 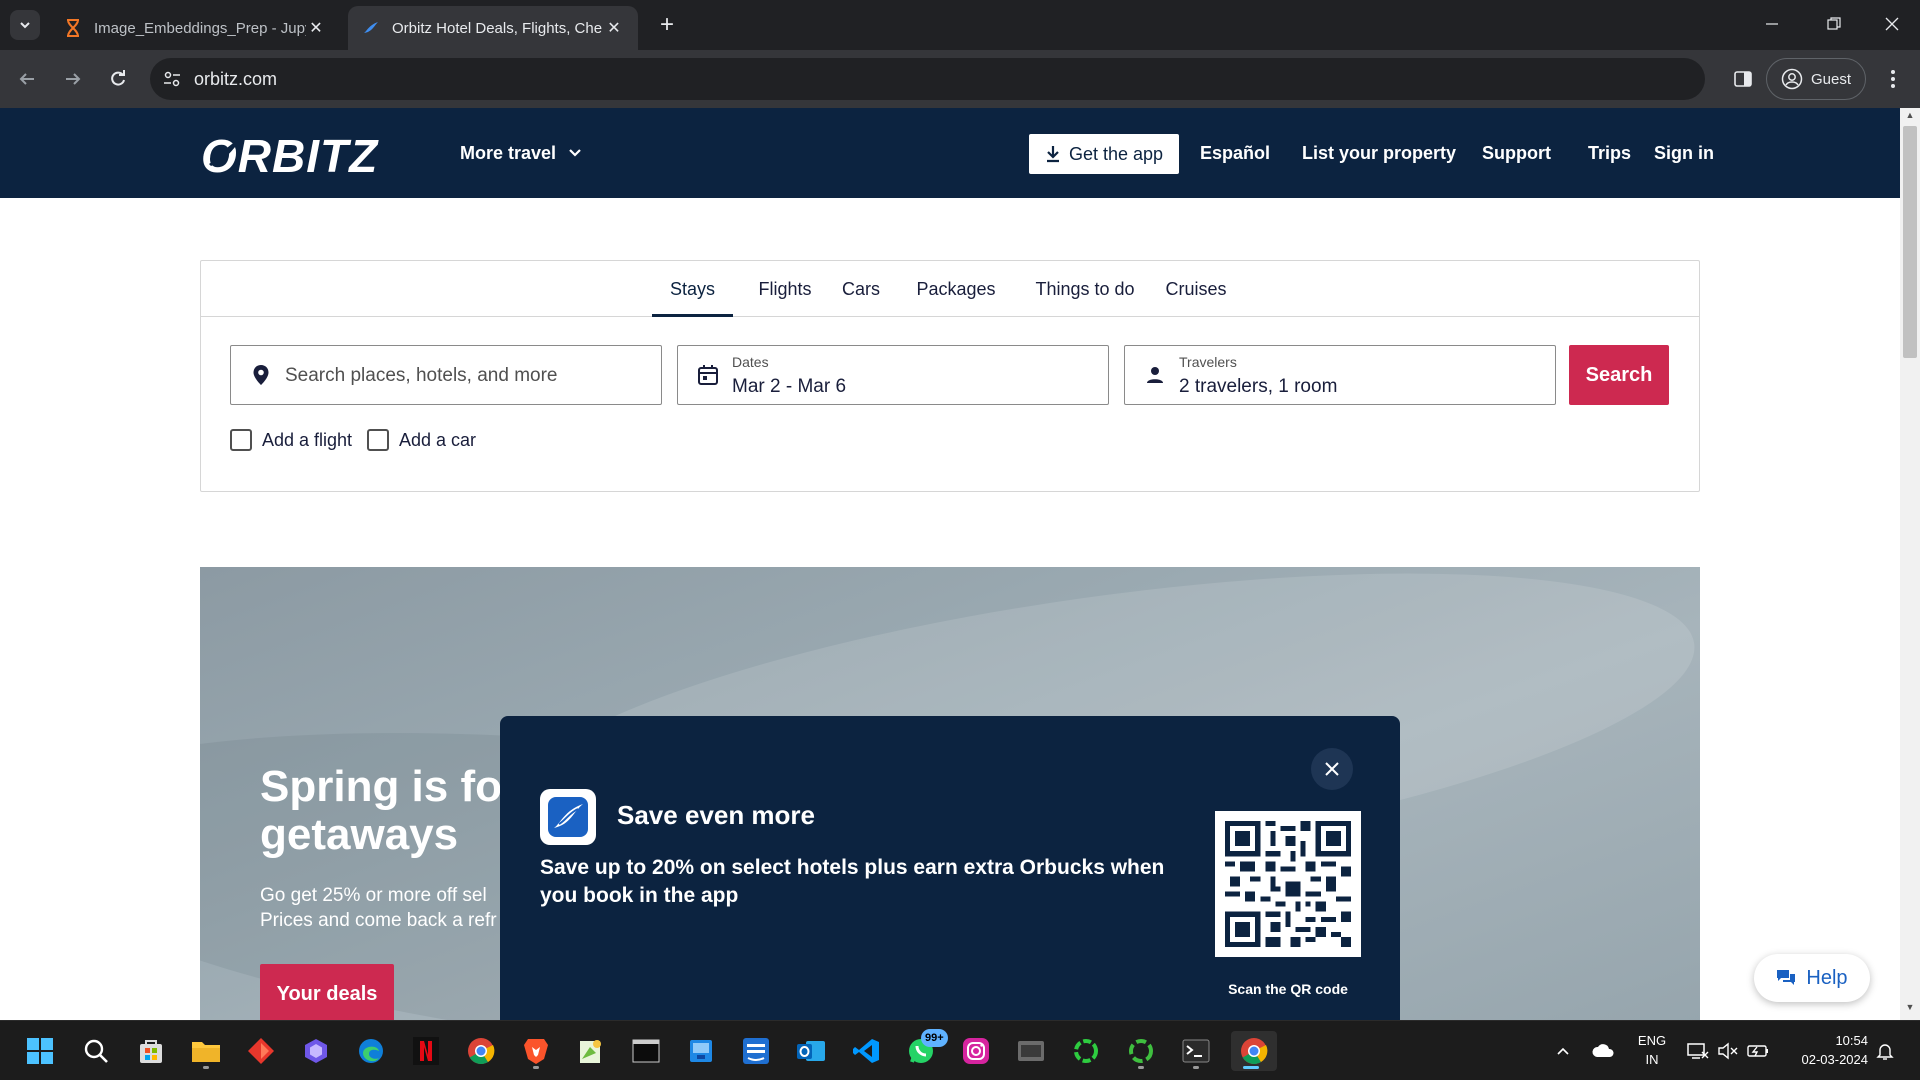 I want to click on taskbar-vscode, so click(x=866, y=1051).